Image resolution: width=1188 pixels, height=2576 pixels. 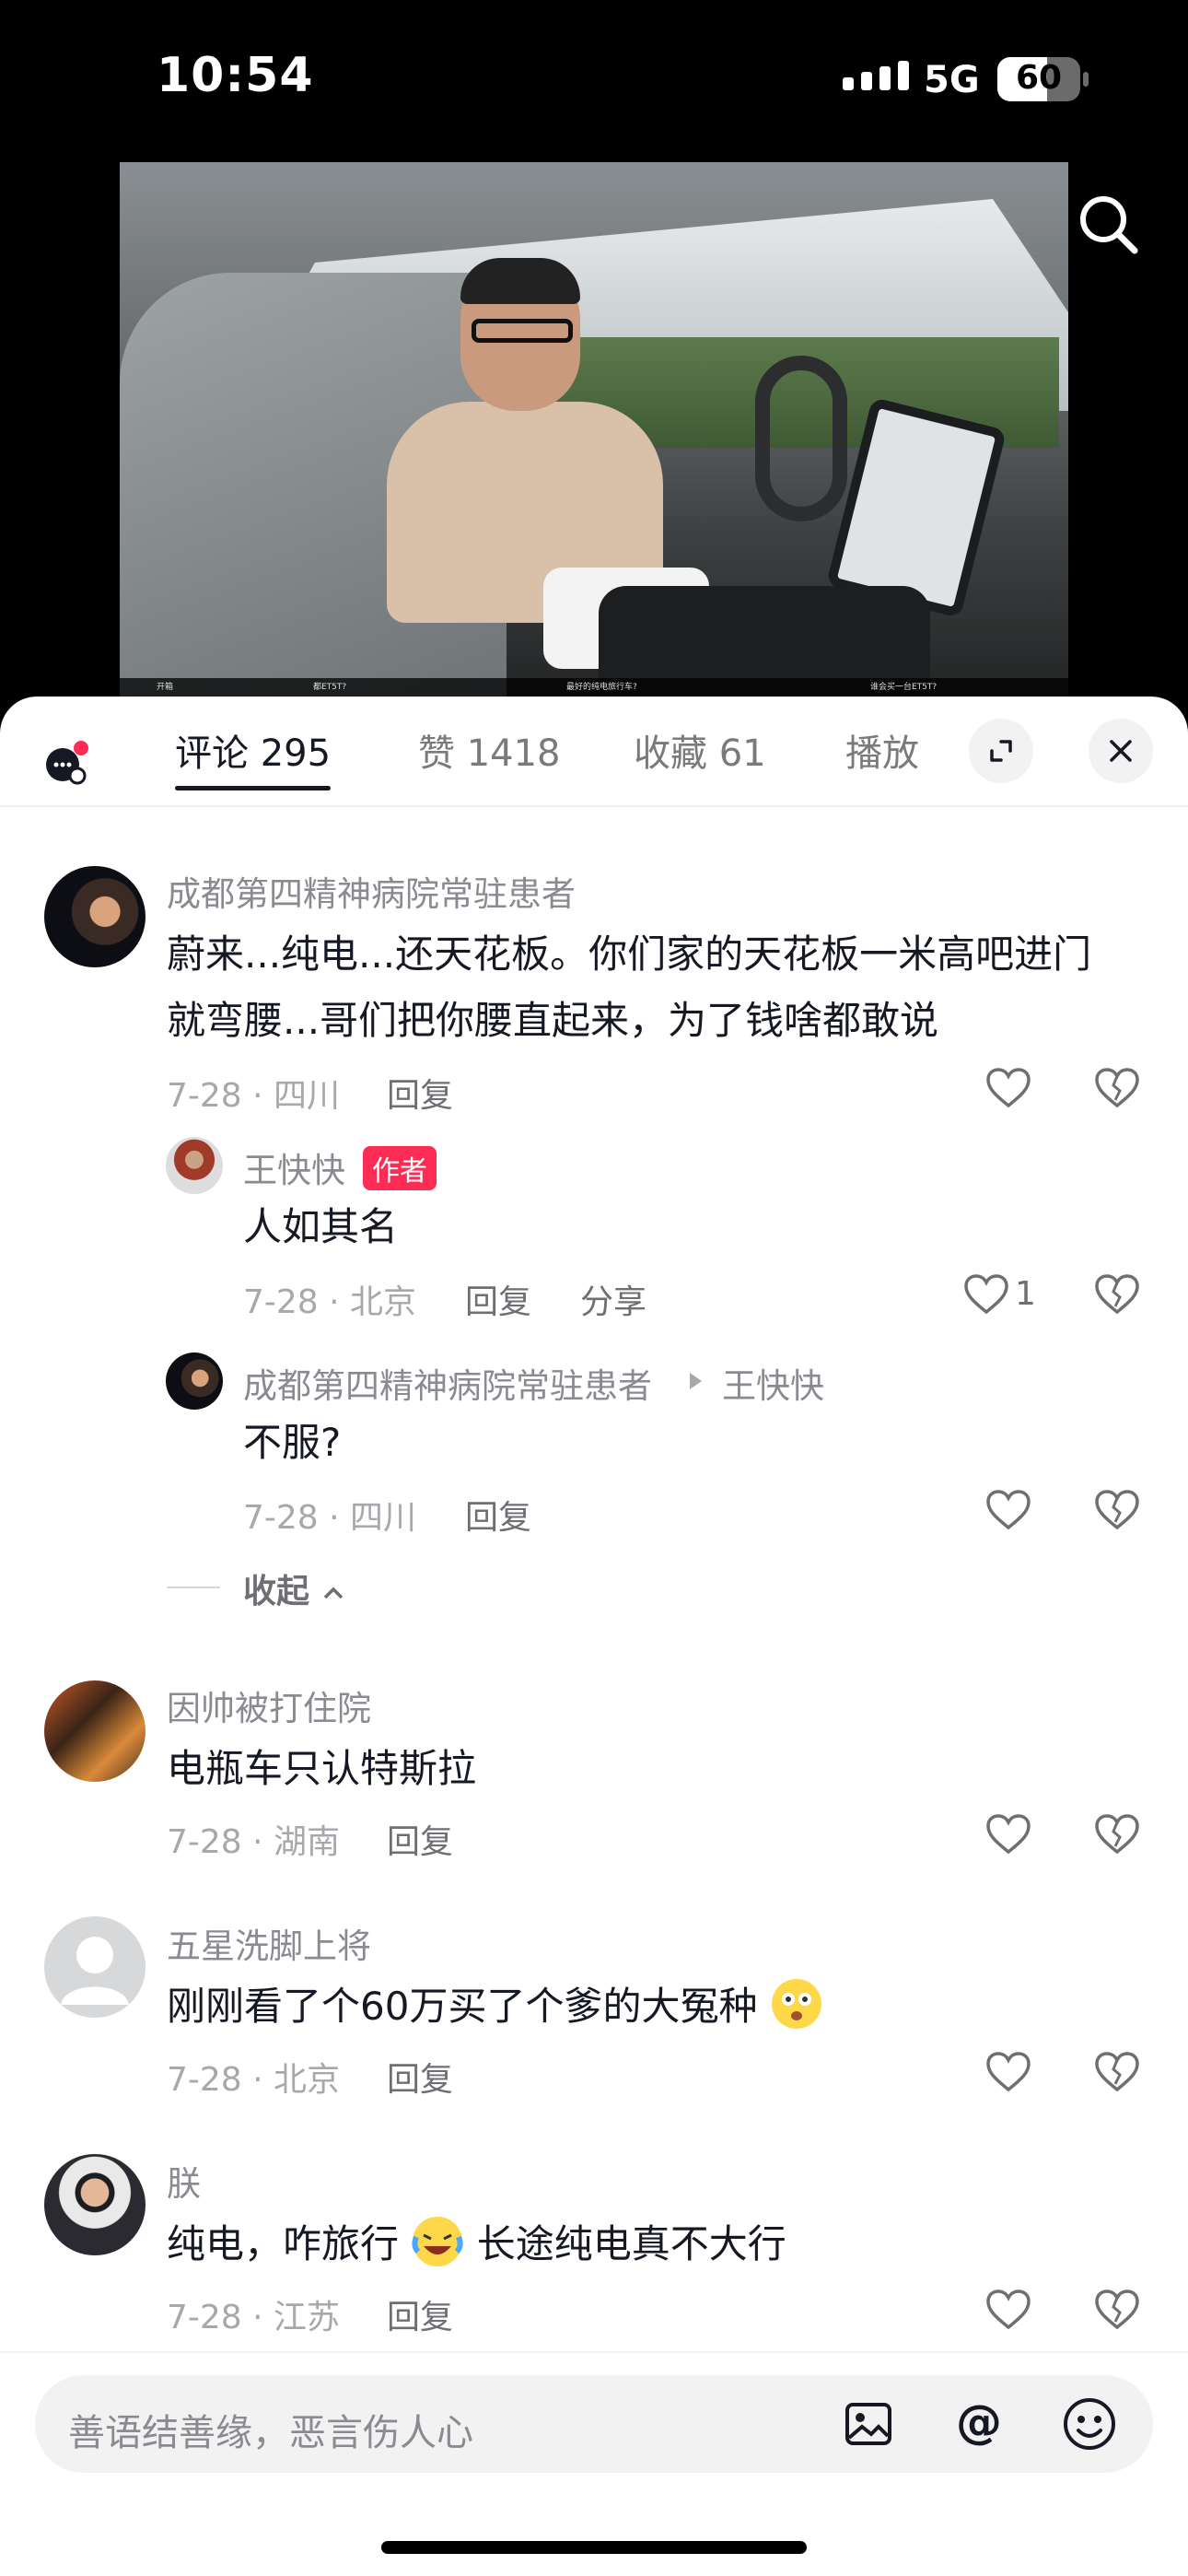 I want to click on laughing-crying-emoji-icon, so click(x=437, y=2241).